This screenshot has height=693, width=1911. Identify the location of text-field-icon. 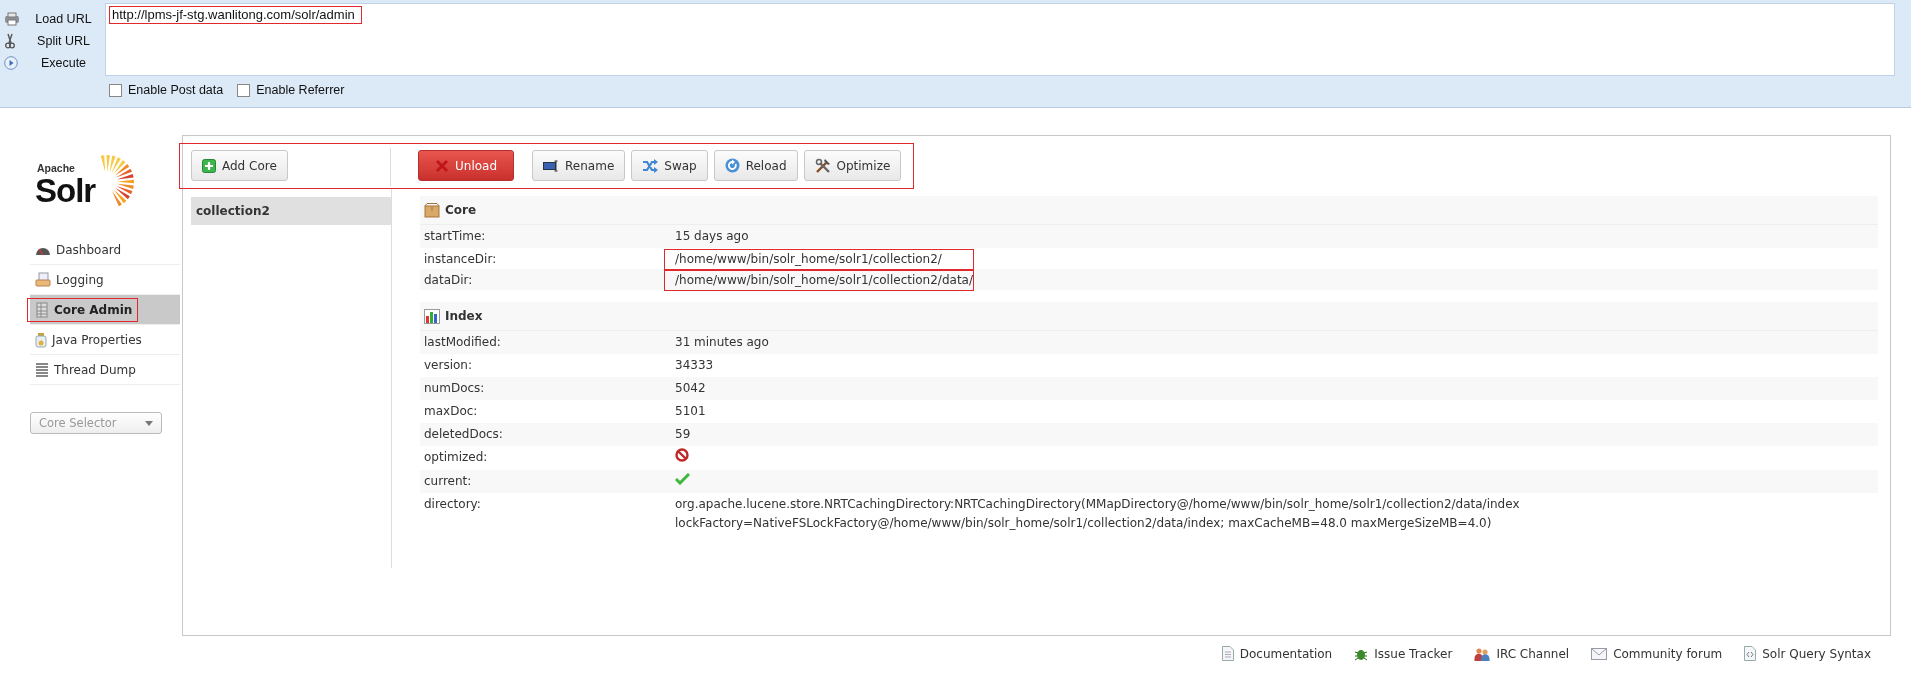
(551, 165).